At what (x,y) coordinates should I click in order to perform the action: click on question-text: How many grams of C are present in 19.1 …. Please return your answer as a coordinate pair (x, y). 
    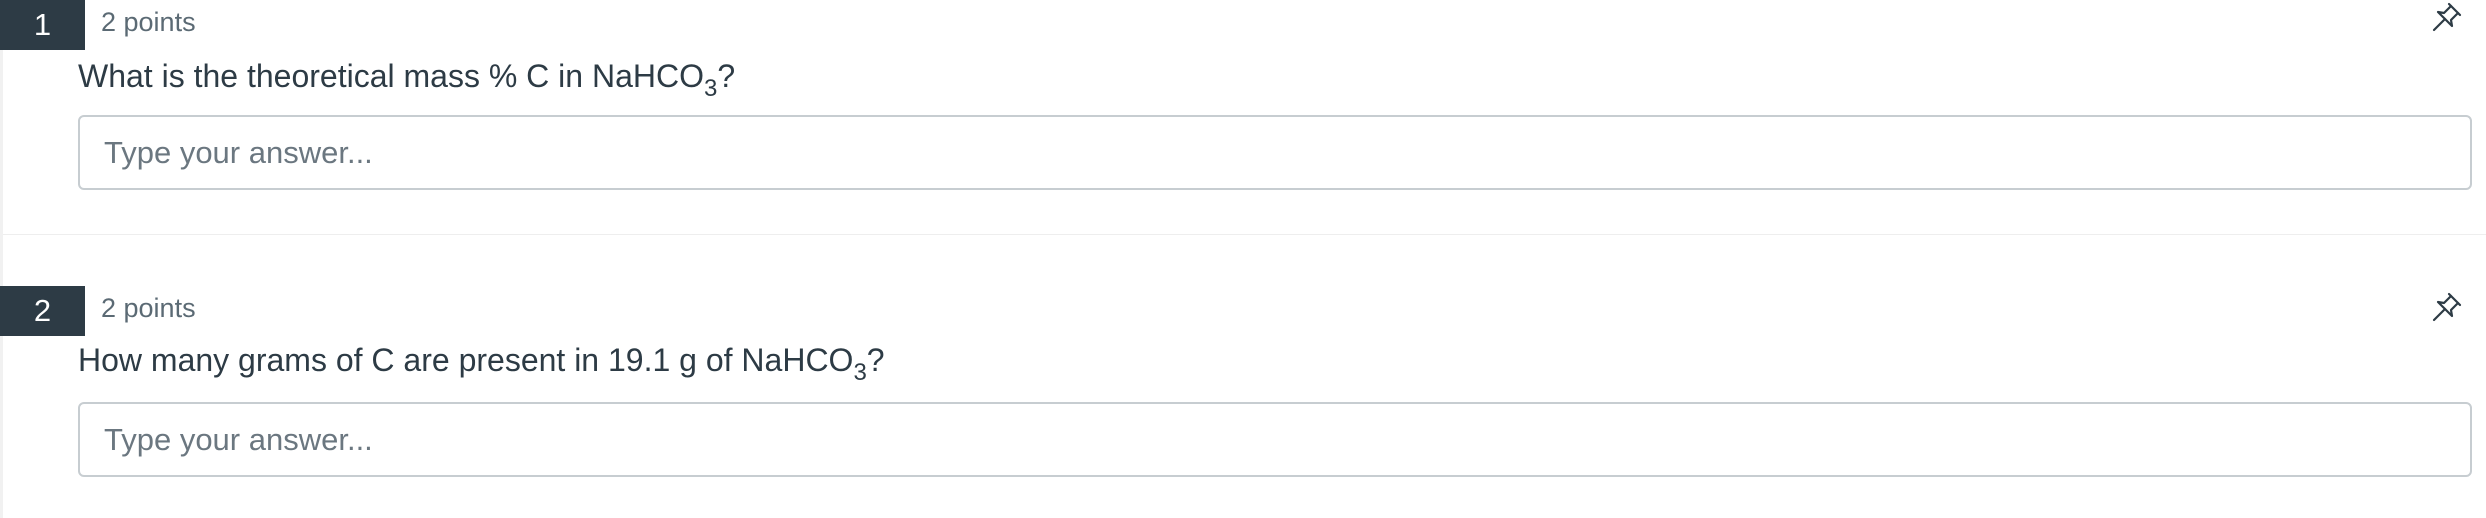
    Looking at the image, I should click on (481, 361).